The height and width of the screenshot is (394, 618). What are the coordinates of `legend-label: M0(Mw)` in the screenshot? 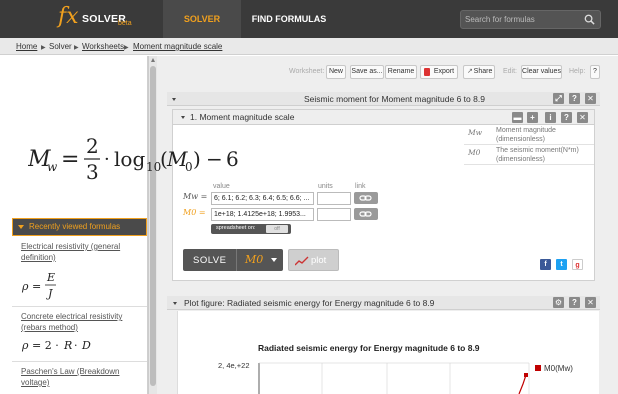 It's located at (558, 368).